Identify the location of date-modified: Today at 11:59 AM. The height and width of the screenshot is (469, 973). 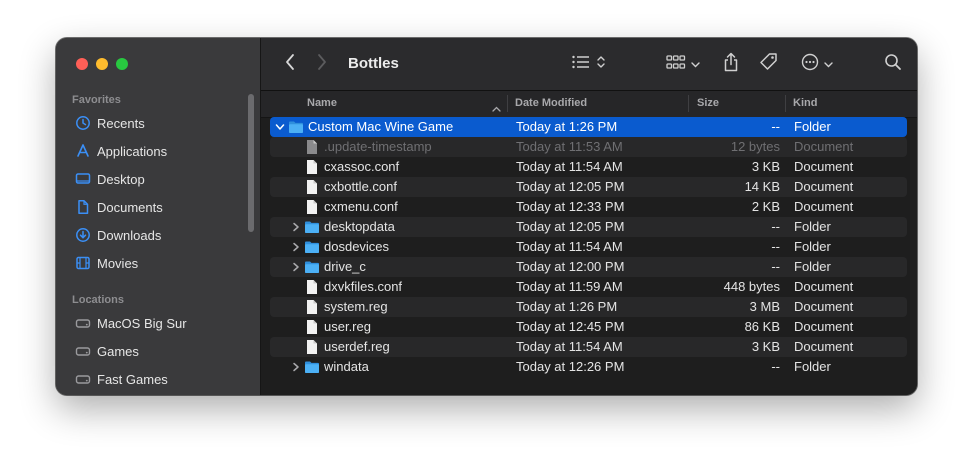
(569, 286).